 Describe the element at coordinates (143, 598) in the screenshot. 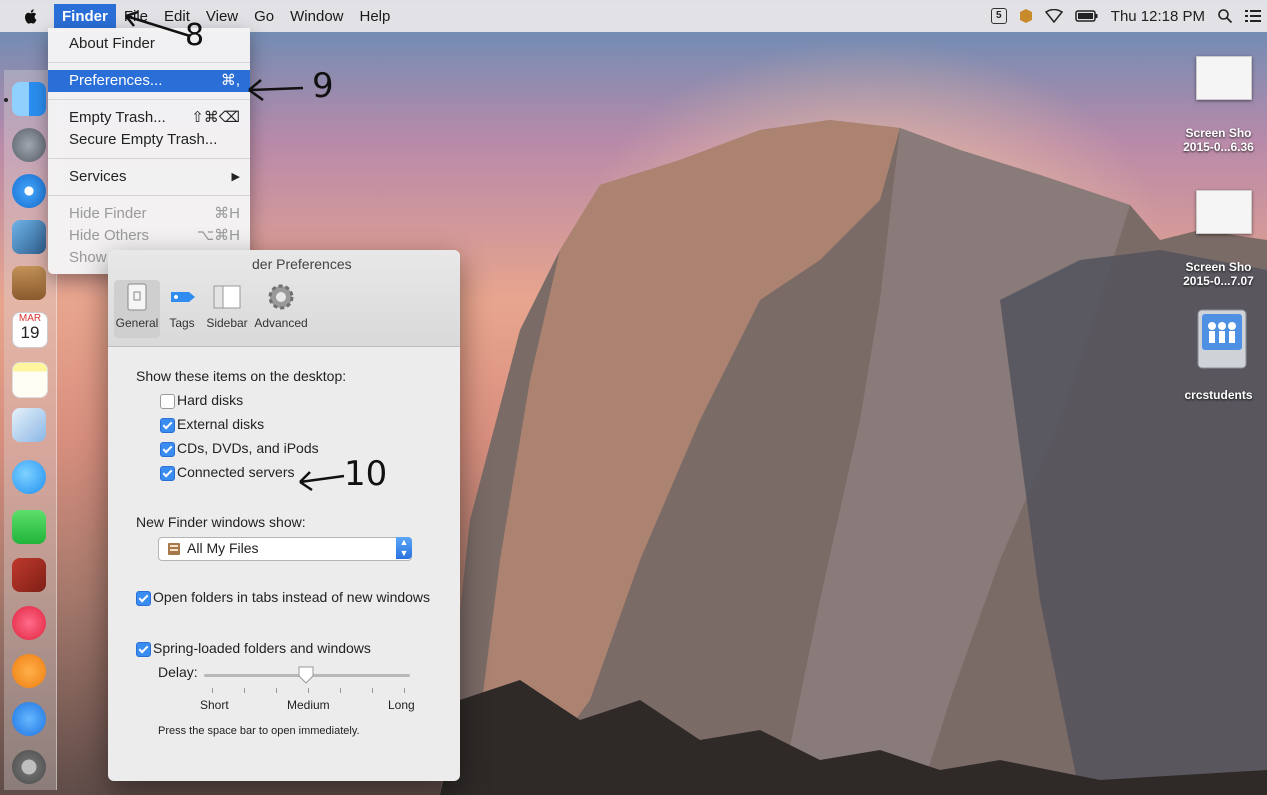

I see `open-in-tabs-checkbox` at that location.